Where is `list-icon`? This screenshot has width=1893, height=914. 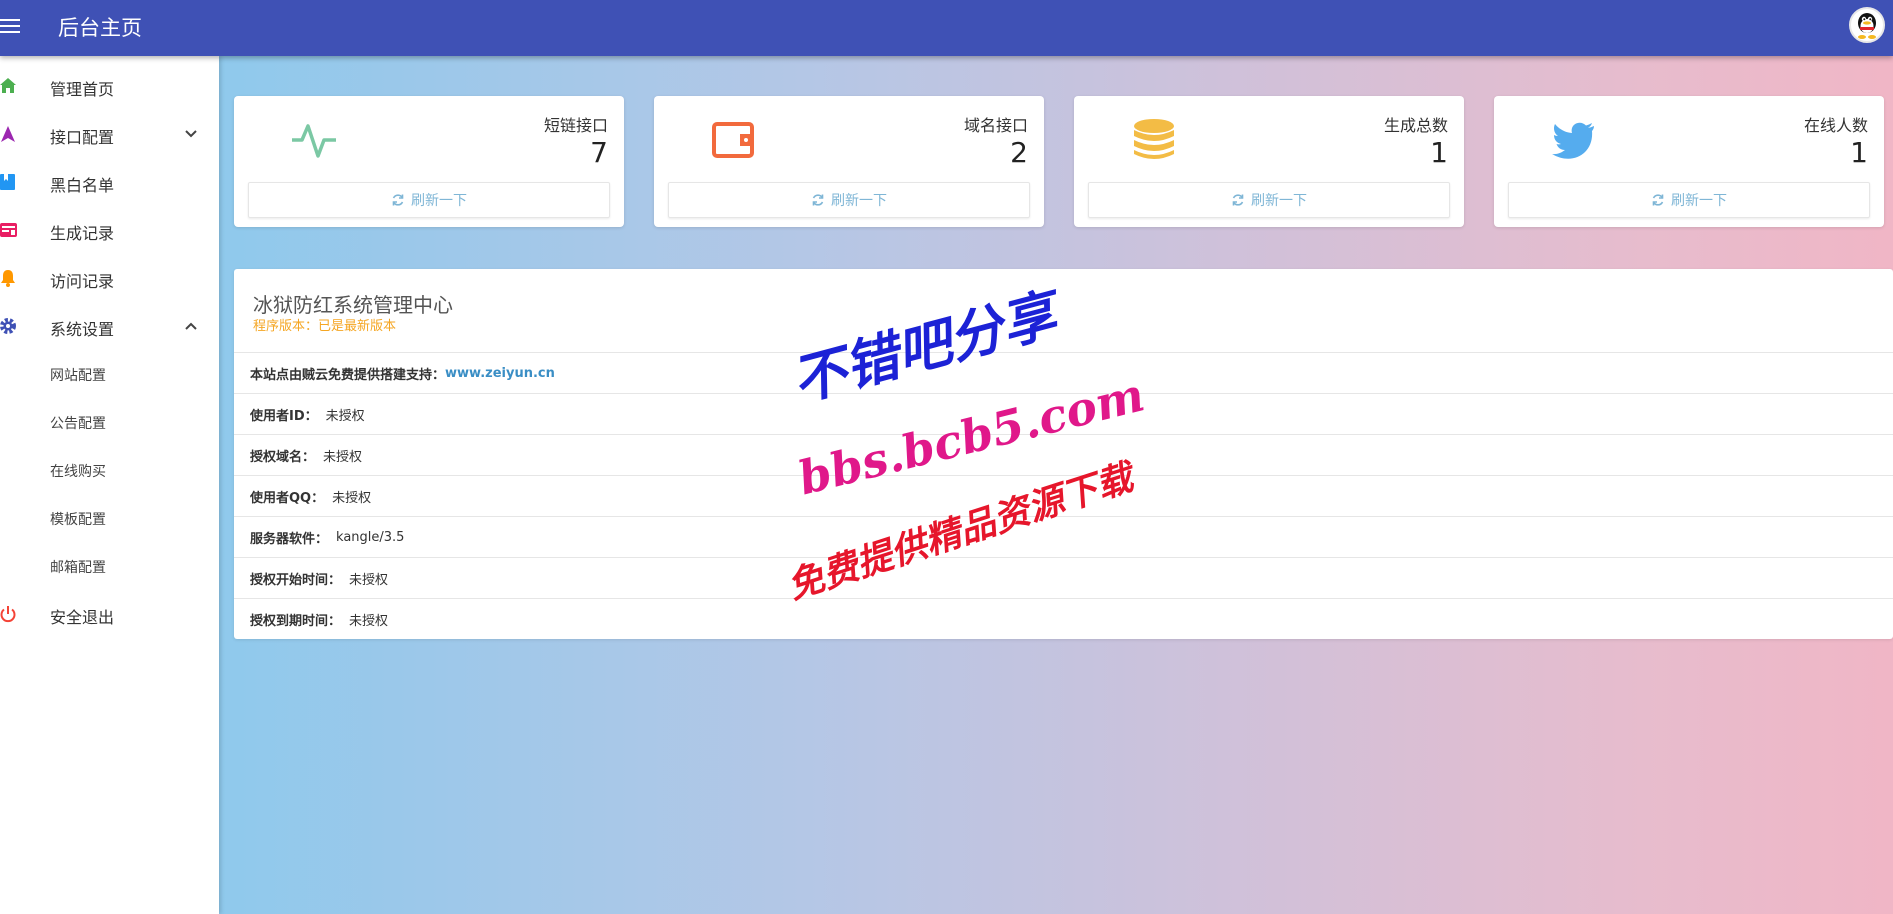 list-icon is located at coordinates (8, 230).